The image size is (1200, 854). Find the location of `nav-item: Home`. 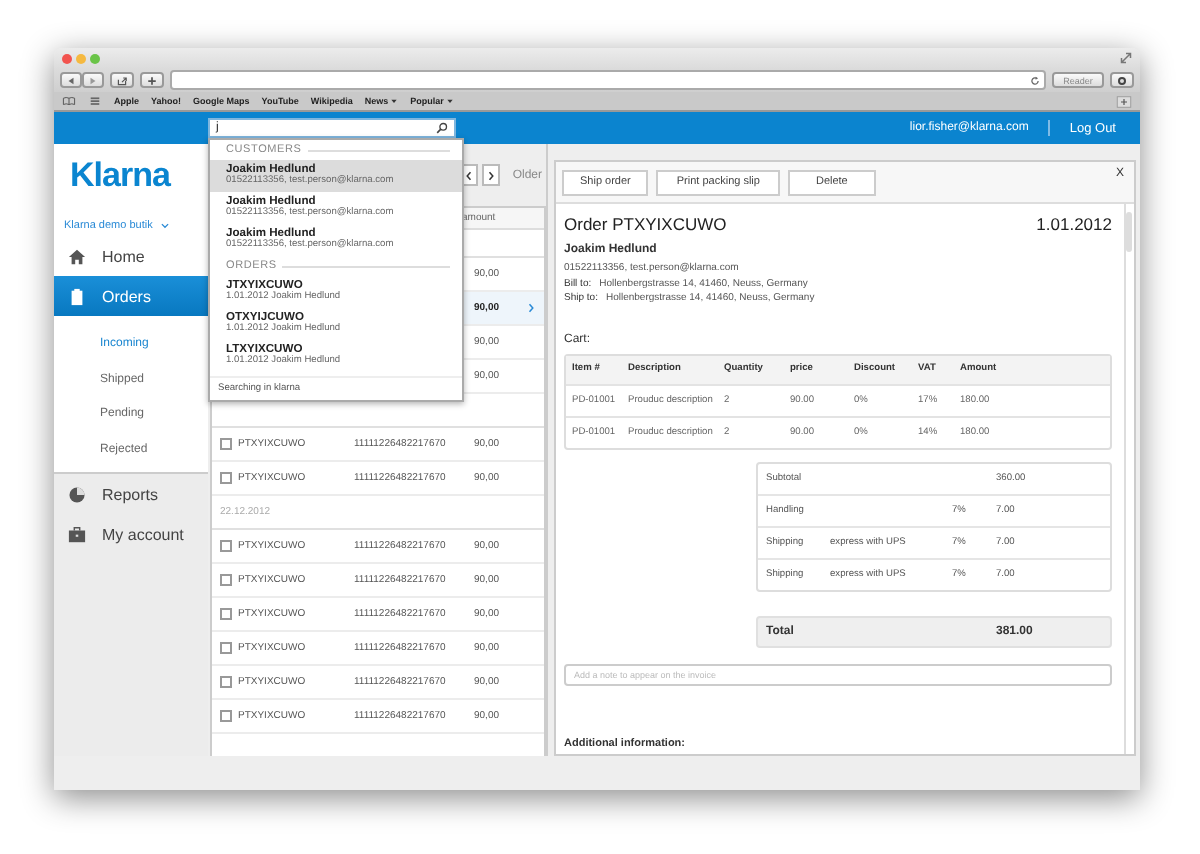

nav-item: Home is located at coordinates (131, 256).